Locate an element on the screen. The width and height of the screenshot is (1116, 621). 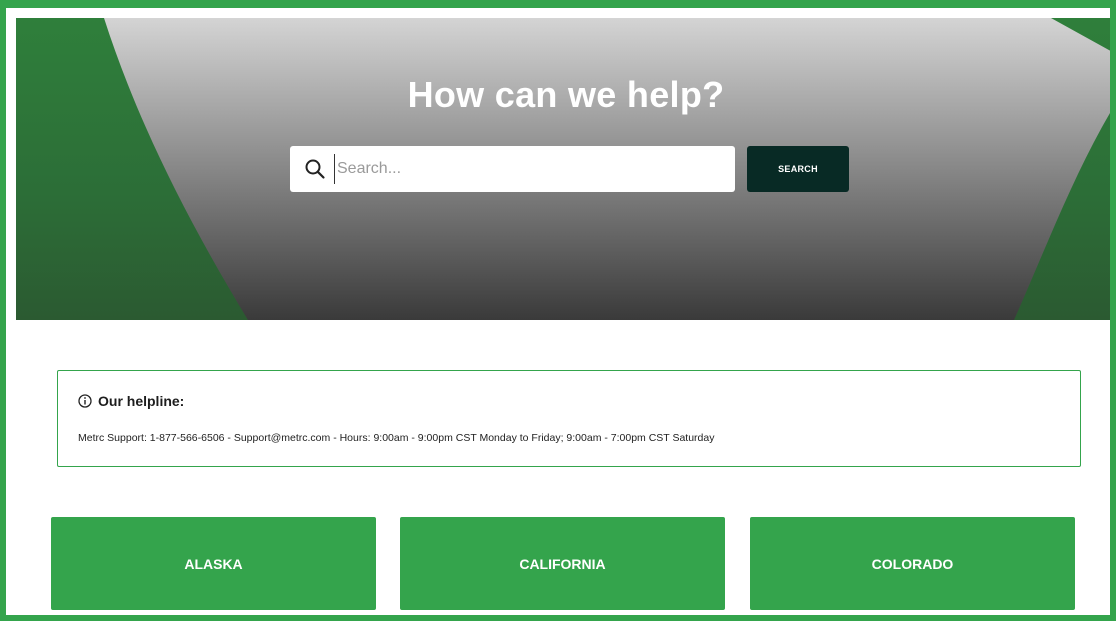
state-button-alaska: ALASKA is located at coordinates (213, 563).